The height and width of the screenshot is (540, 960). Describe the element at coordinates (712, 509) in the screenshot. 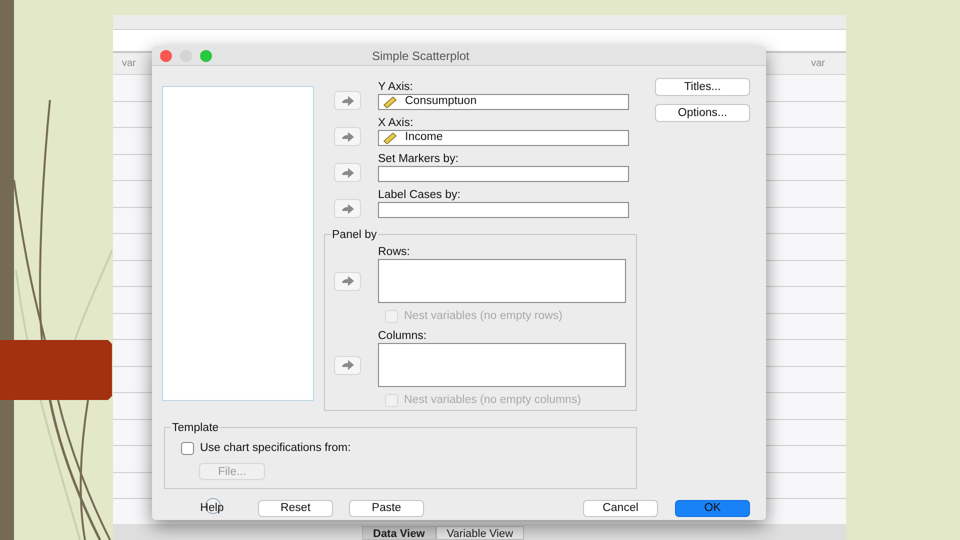

I see `ok-button: OK` at that location.